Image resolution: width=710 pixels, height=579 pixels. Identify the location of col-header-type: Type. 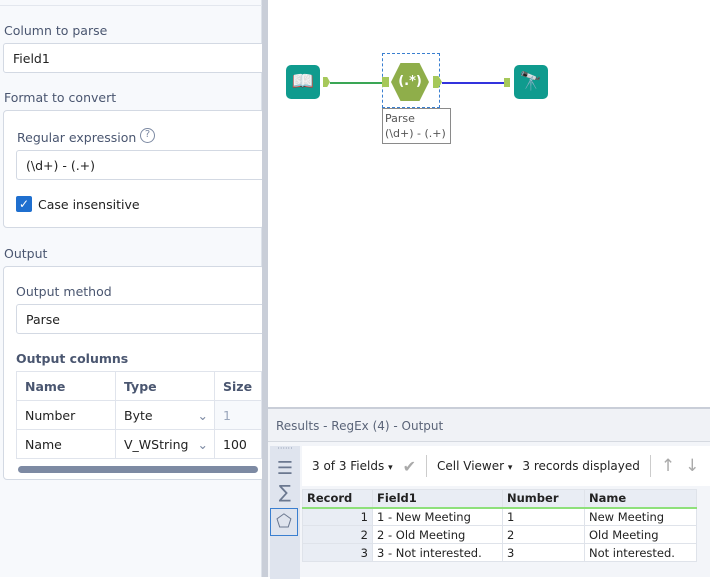
(165, 386).